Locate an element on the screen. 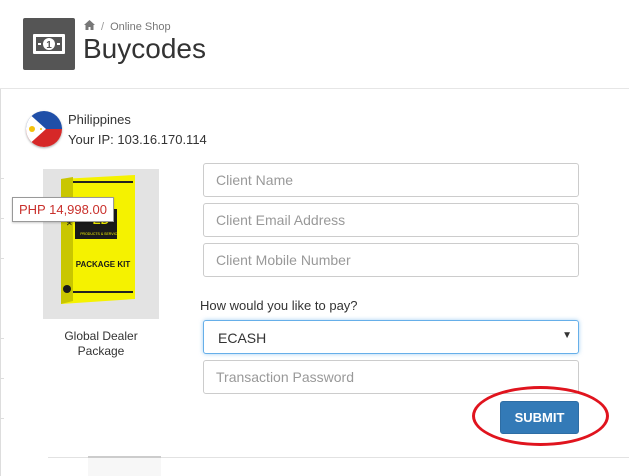  money-bill-icon: 1 is located at coordinates (49, 44).